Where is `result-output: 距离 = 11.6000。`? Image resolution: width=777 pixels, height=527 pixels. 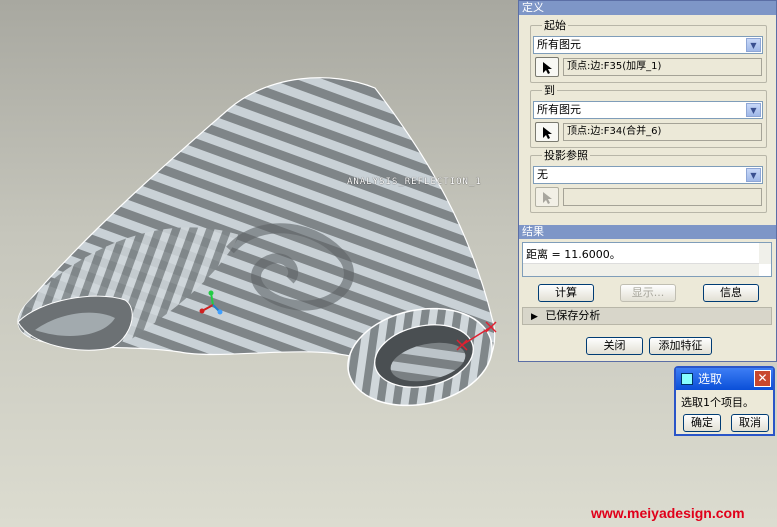 result-output: 距离 = 11.6000。 is located at coordinates (647, 259).